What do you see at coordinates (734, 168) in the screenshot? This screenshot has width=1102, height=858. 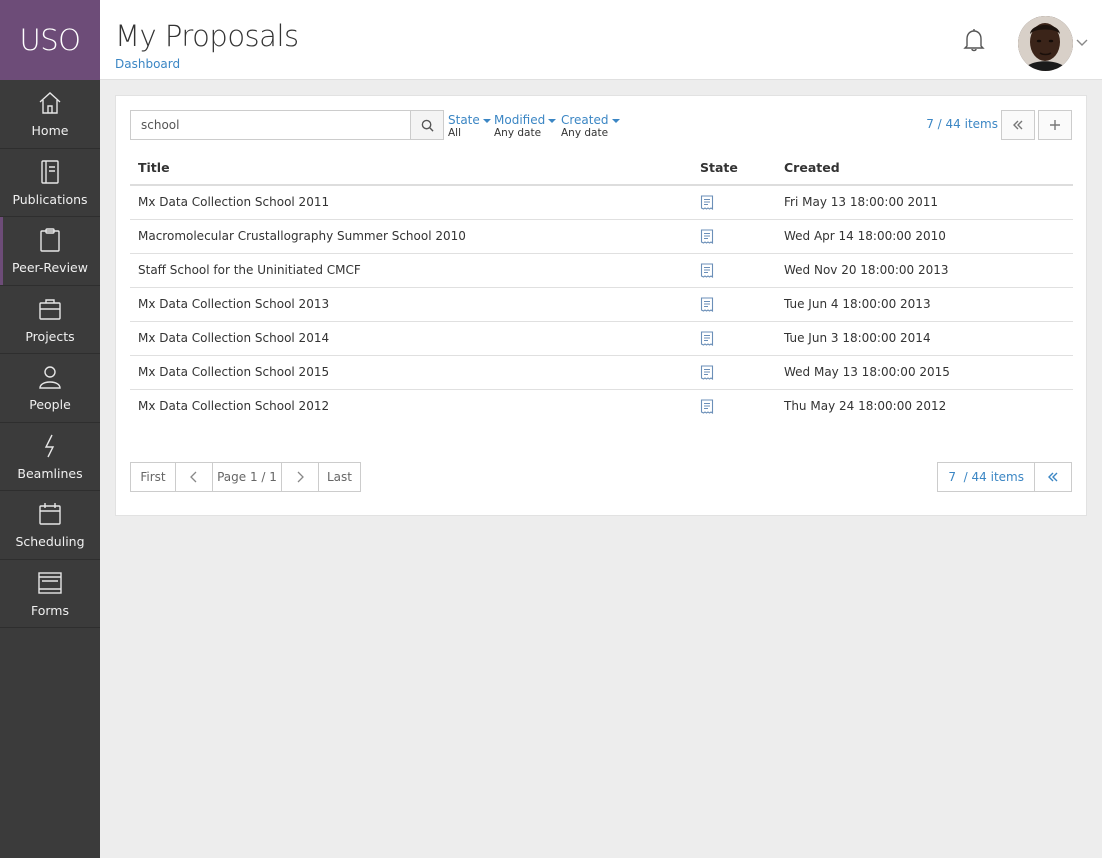 I see `column-header-state: State` at bounding box center [734, 168].